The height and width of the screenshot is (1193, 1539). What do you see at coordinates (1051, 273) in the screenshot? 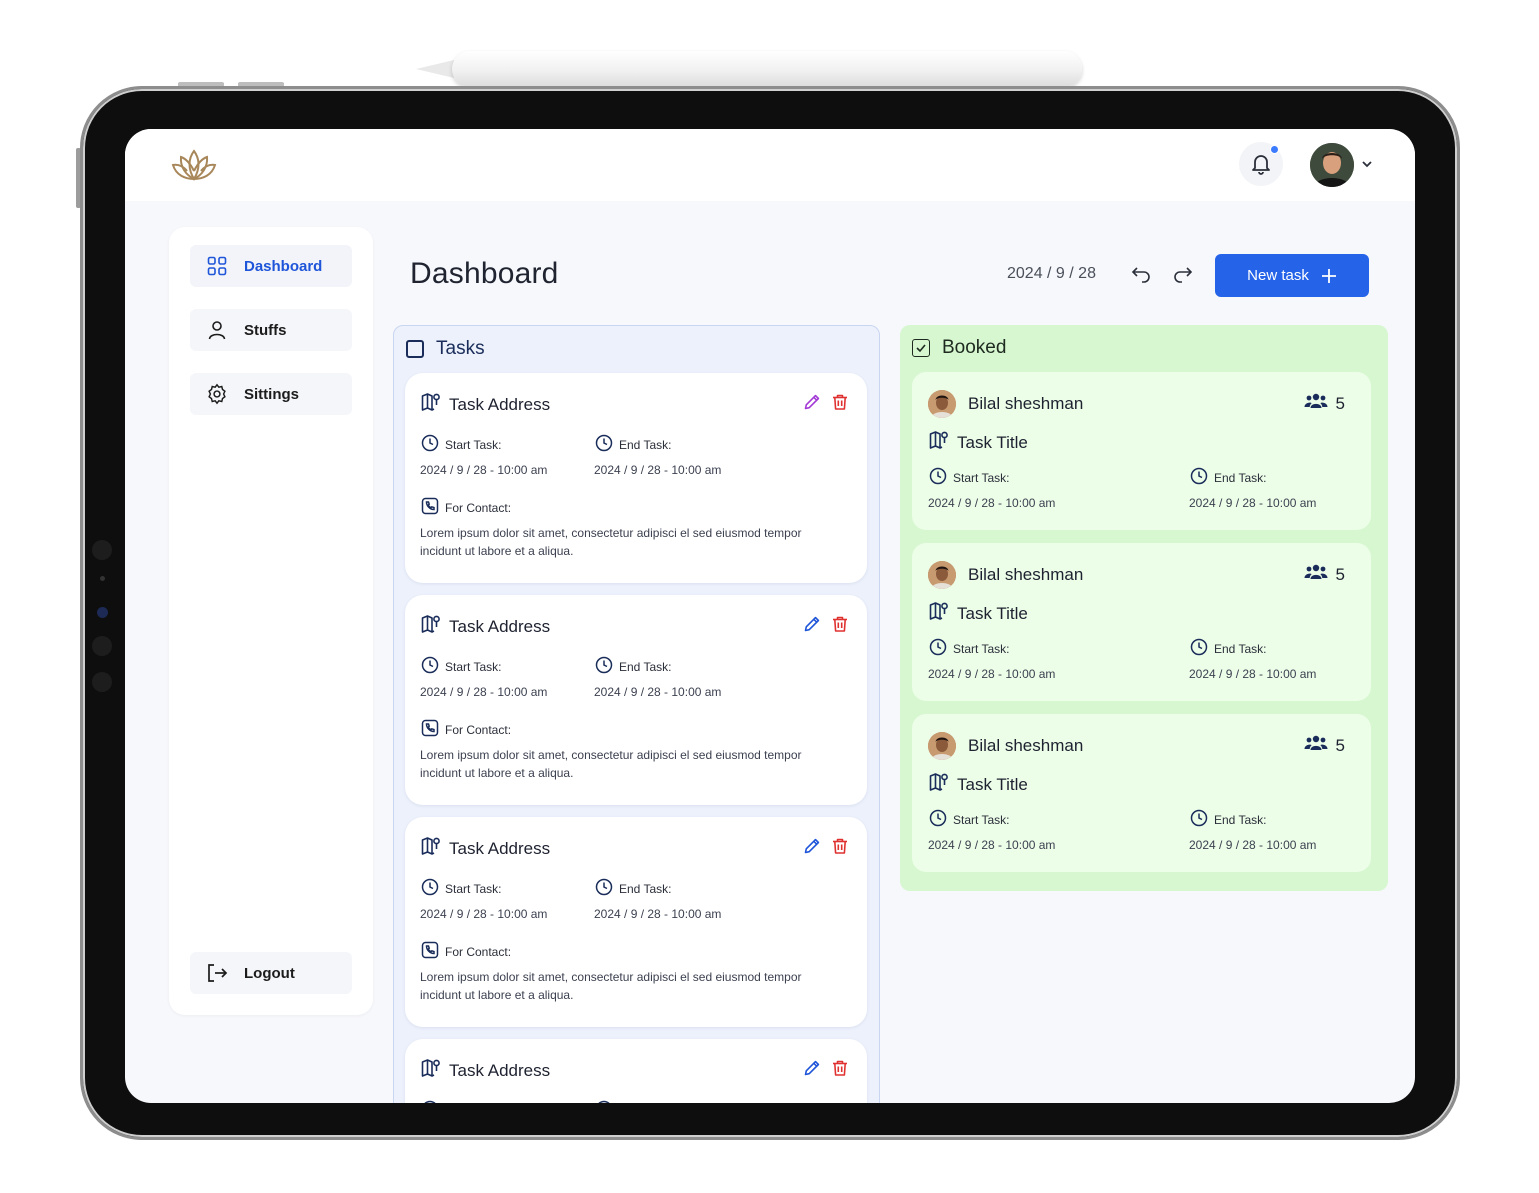
I see `current-date: 2024 / 9 / 28` at bounding box center [1051, 273].